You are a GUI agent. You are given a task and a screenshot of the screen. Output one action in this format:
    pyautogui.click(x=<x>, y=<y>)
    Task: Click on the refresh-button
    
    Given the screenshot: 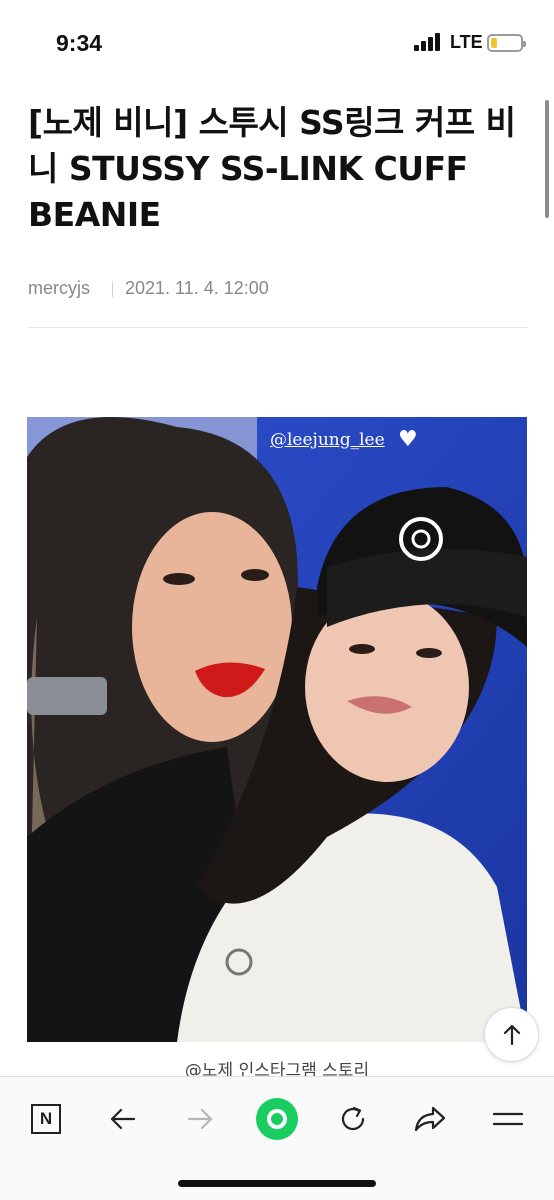 What is the action you would take?
    pyautogui.click(x=353, y=1119)
    